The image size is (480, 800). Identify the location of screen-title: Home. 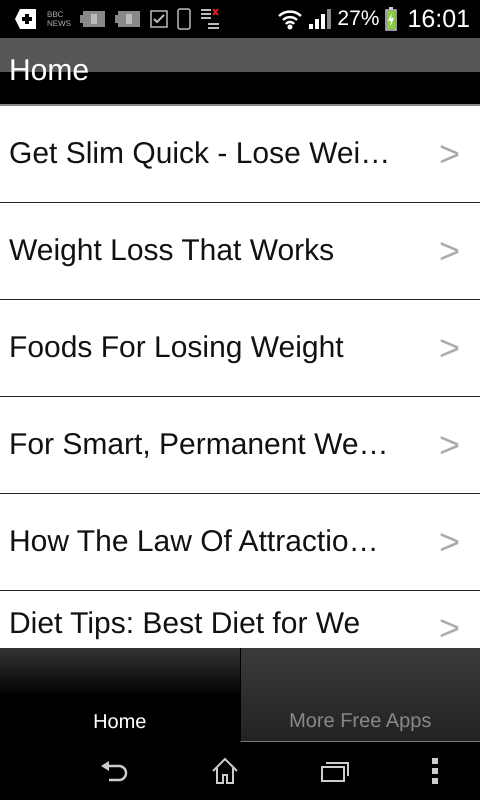
(49, 71).